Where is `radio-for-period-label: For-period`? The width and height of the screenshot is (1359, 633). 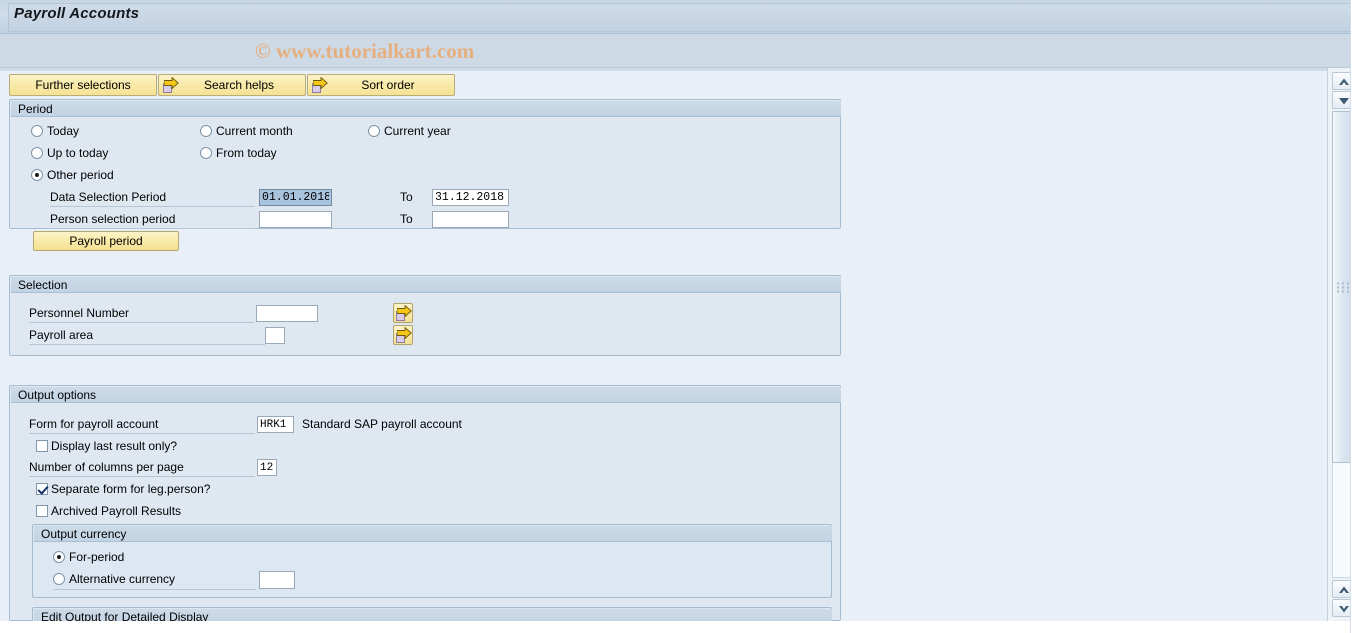 radio-for-period-label: For-period is located at coordinates (97, 557).